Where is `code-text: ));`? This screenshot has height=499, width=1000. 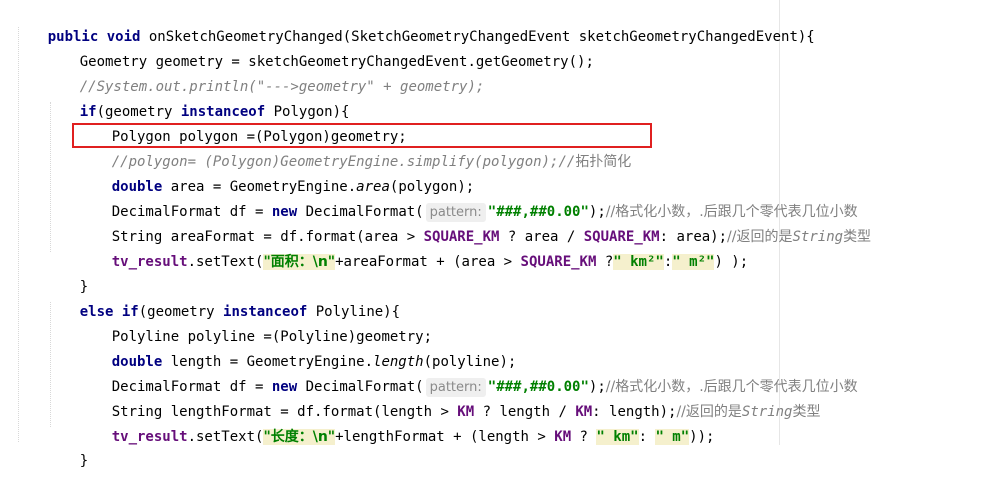
code-text: )); is located at coordinates (702, 437).